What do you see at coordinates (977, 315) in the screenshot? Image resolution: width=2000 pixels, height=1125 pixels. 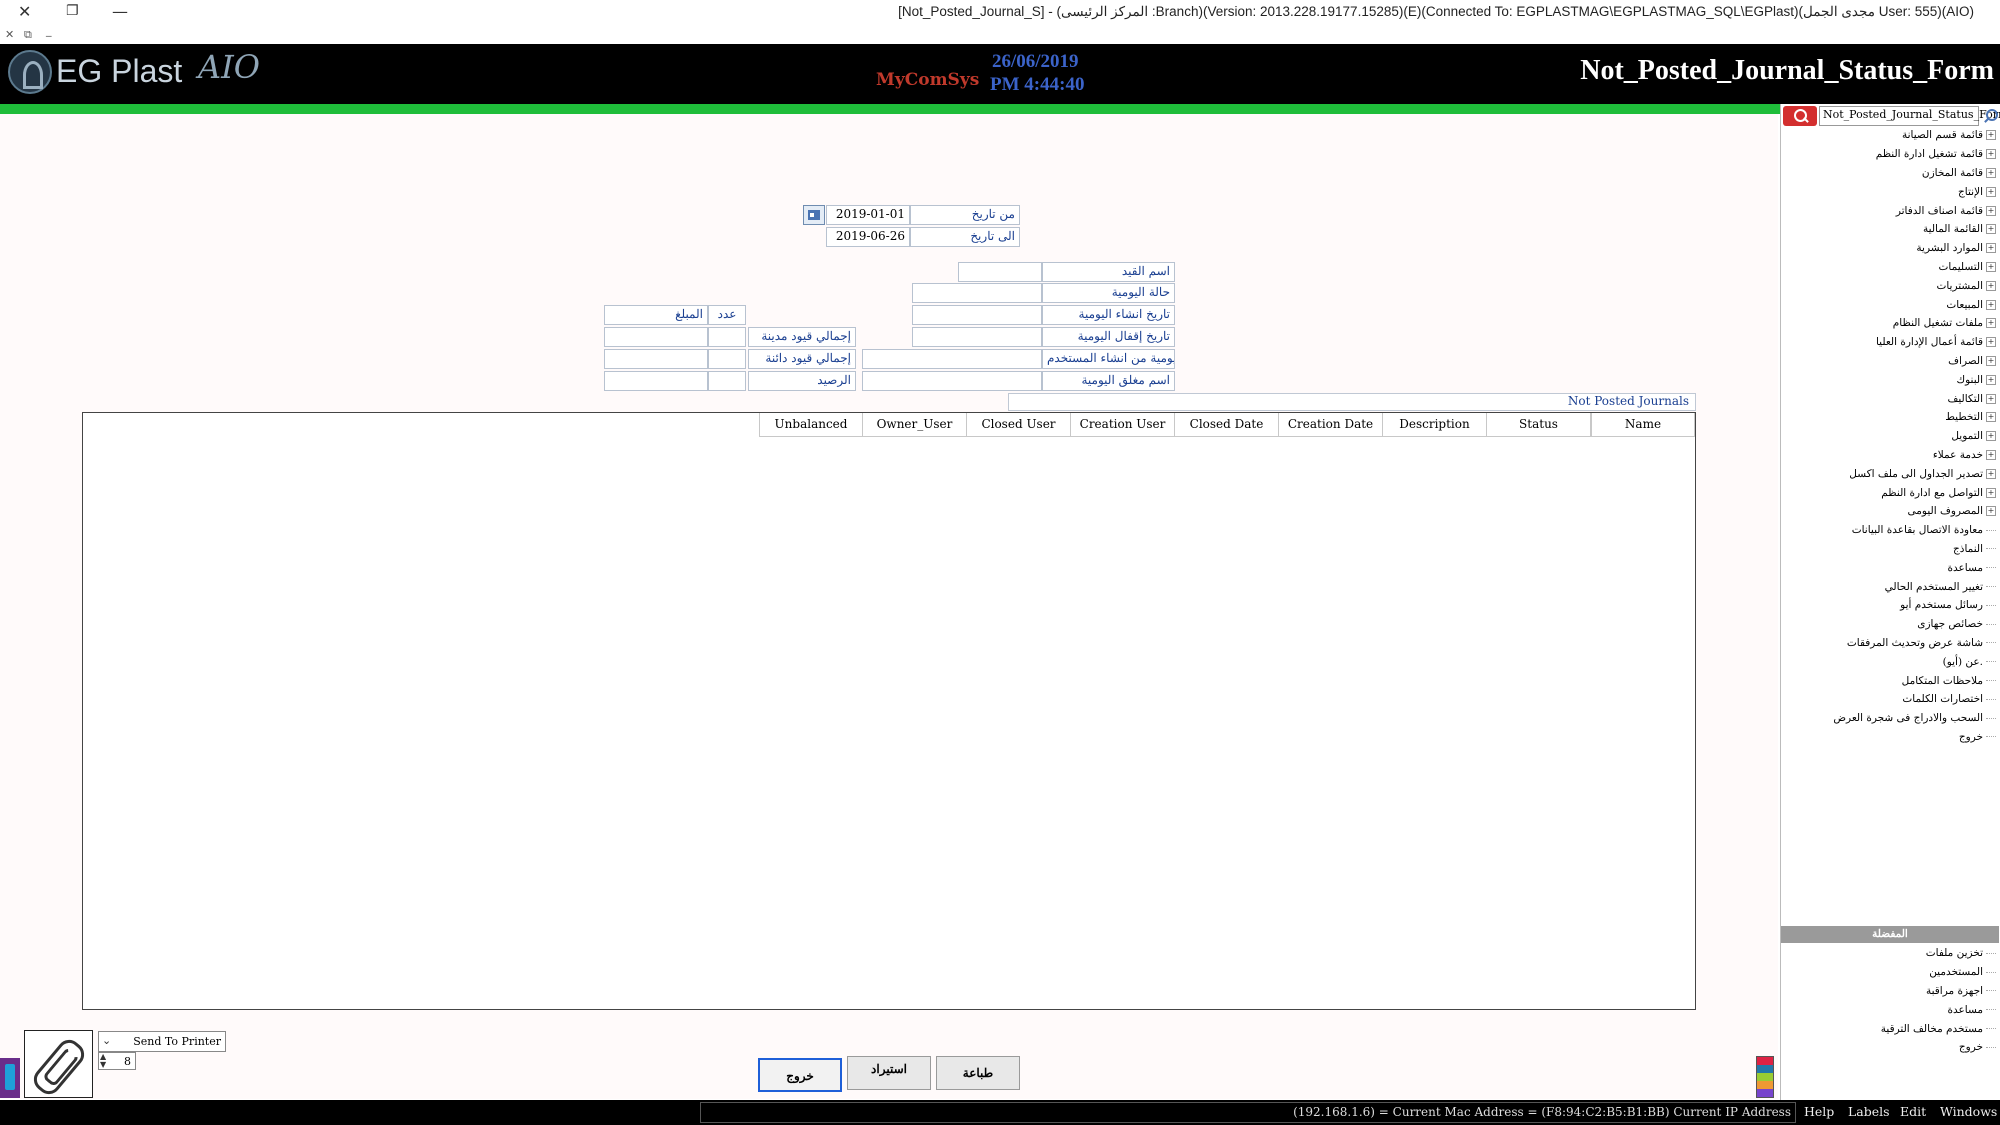 I see `creation-date-field` at bounding box center [977, 315].